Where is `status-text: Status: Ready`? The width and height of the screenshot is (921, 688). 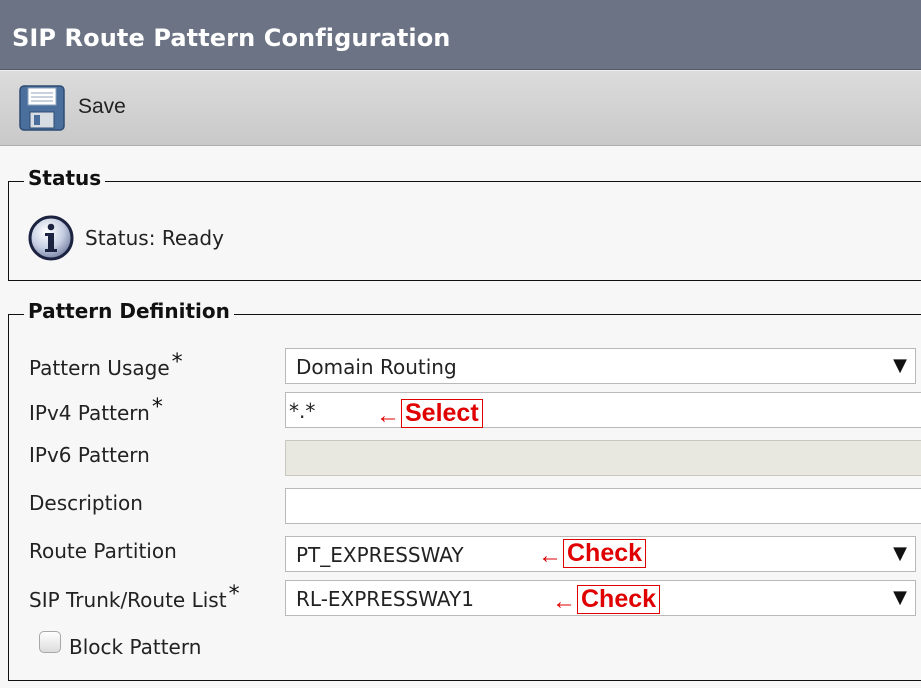 status-text: Status: Ready is located at coordinates (154, 238).